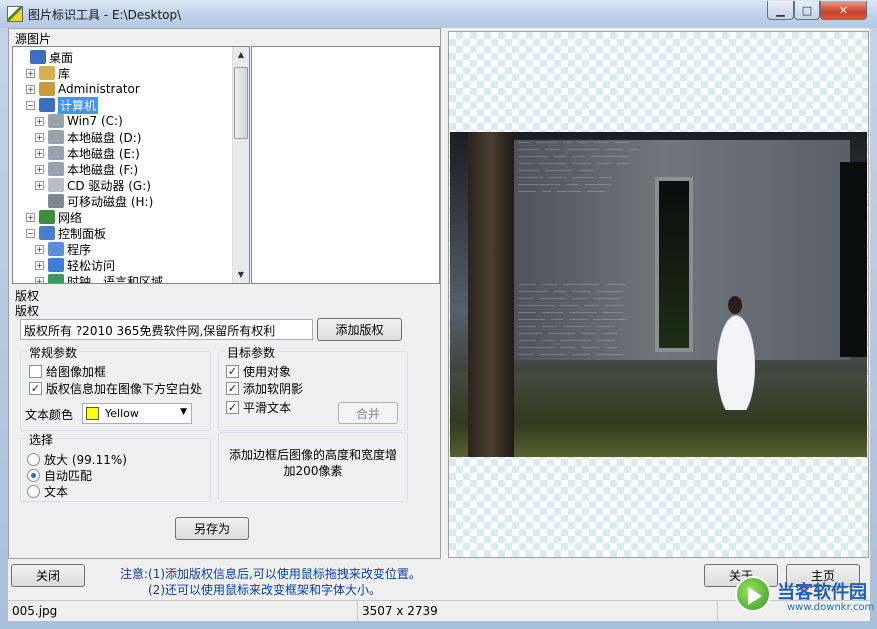 This screenshot has height=629, width=877. I want to click on tree-item-label: 控制面板, so click(82, 233).